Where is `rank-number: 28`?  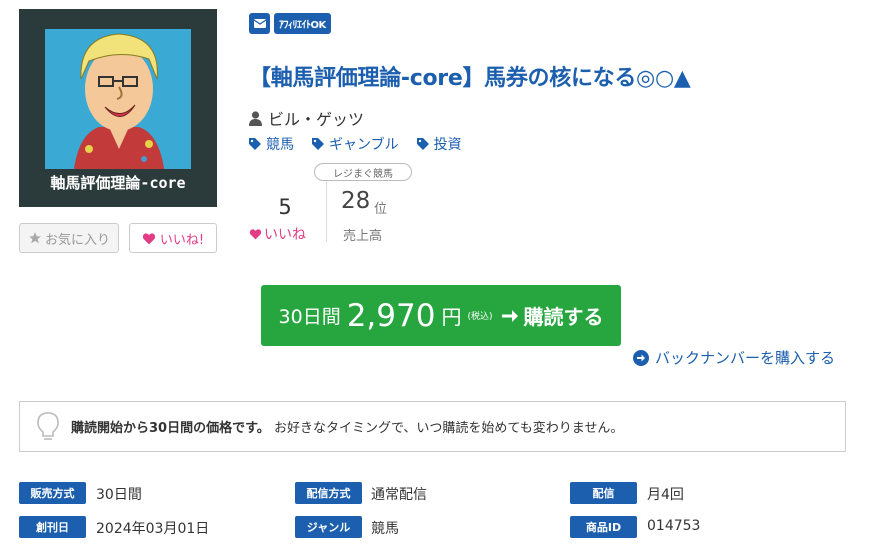 rank-number: 28 is located at coordinates (356, 201).